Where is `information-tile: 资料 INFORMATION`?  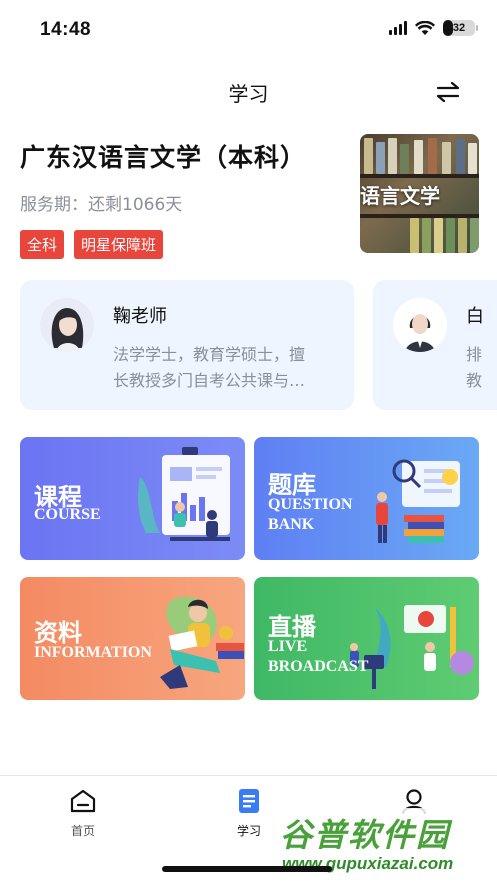 information-tile: 资料 INFORMATION is located at coordinates (132, 638).